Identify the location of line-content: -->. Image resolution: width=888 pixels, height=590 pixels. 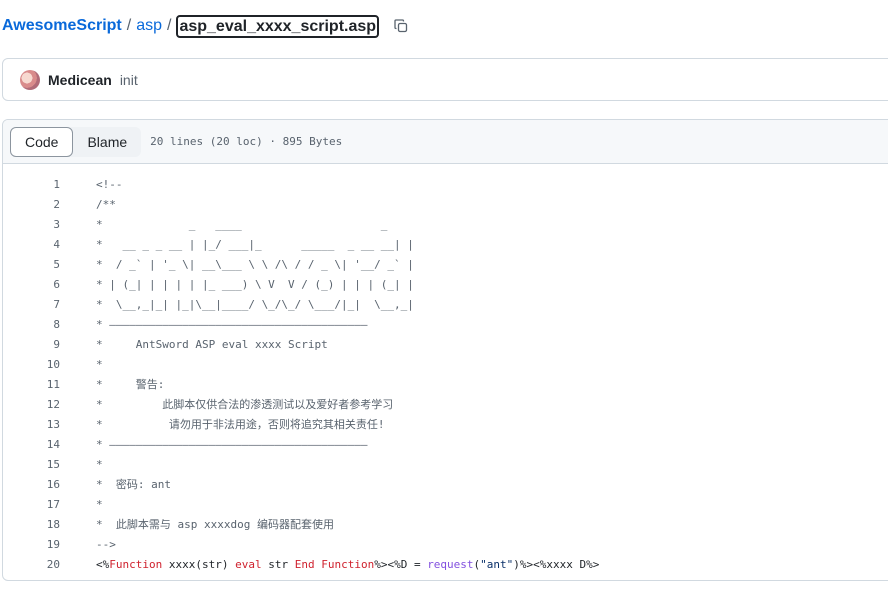
(106, 544).